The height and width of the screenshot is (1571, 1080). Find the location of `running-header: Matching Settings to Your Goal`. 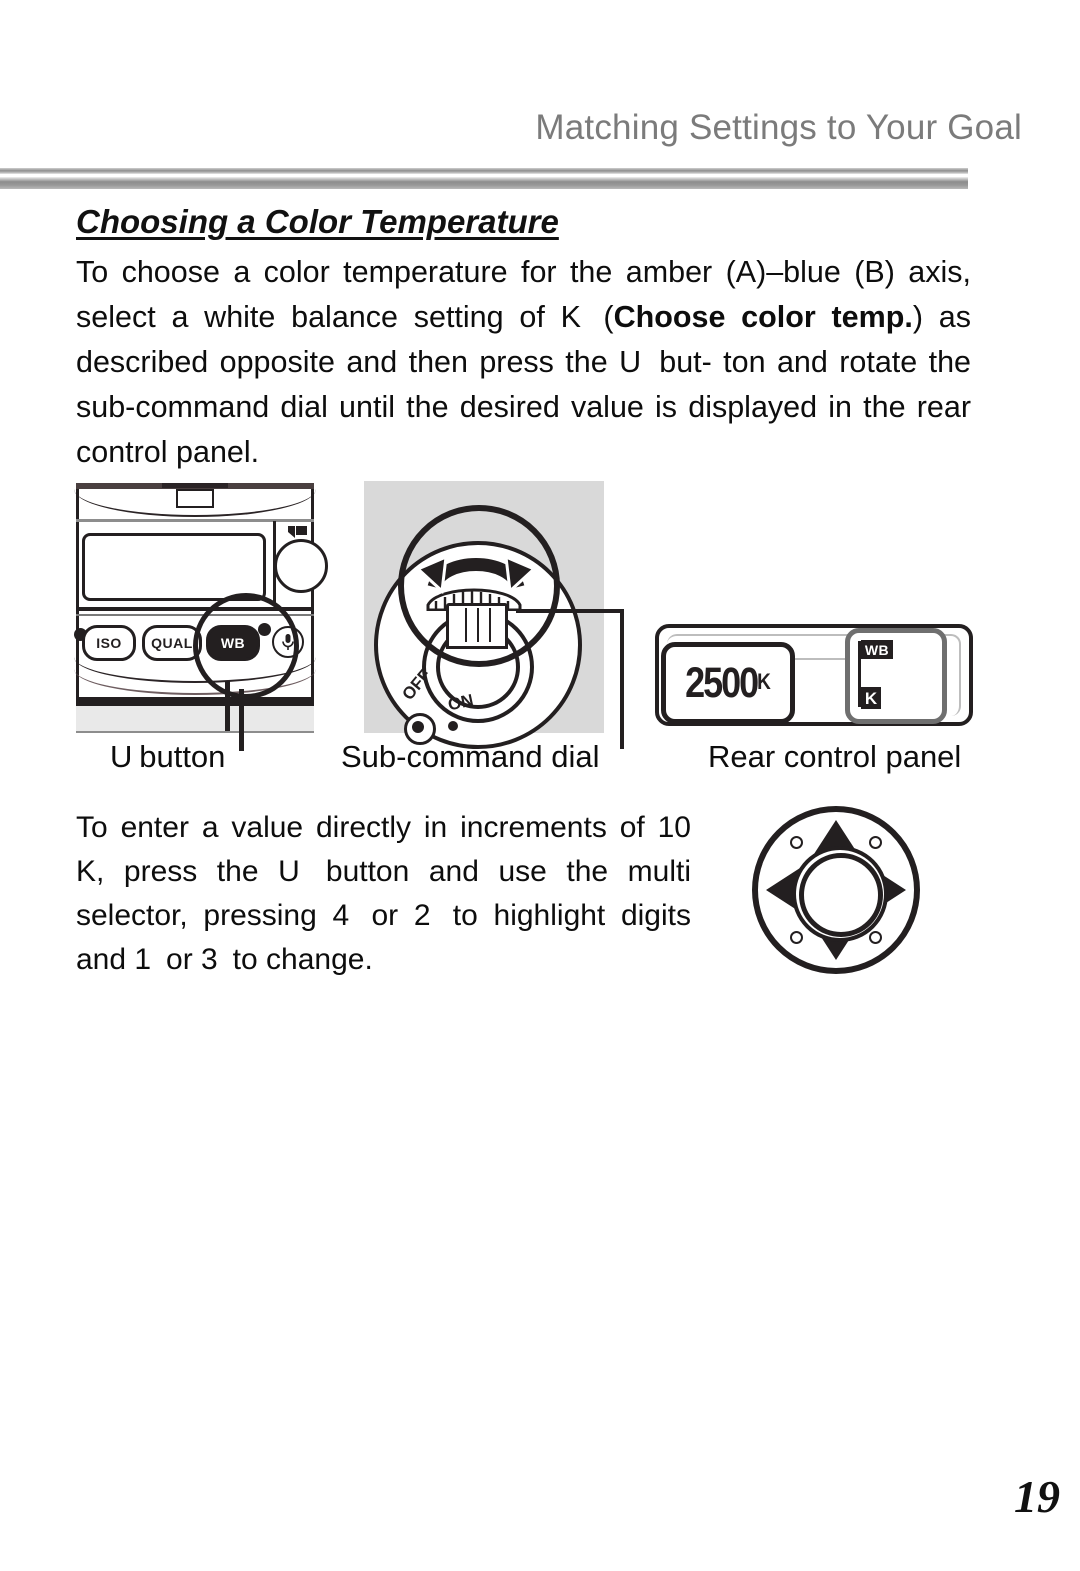

running-header: Matching Settings to Your Goal is located at coordinates (778, 127).